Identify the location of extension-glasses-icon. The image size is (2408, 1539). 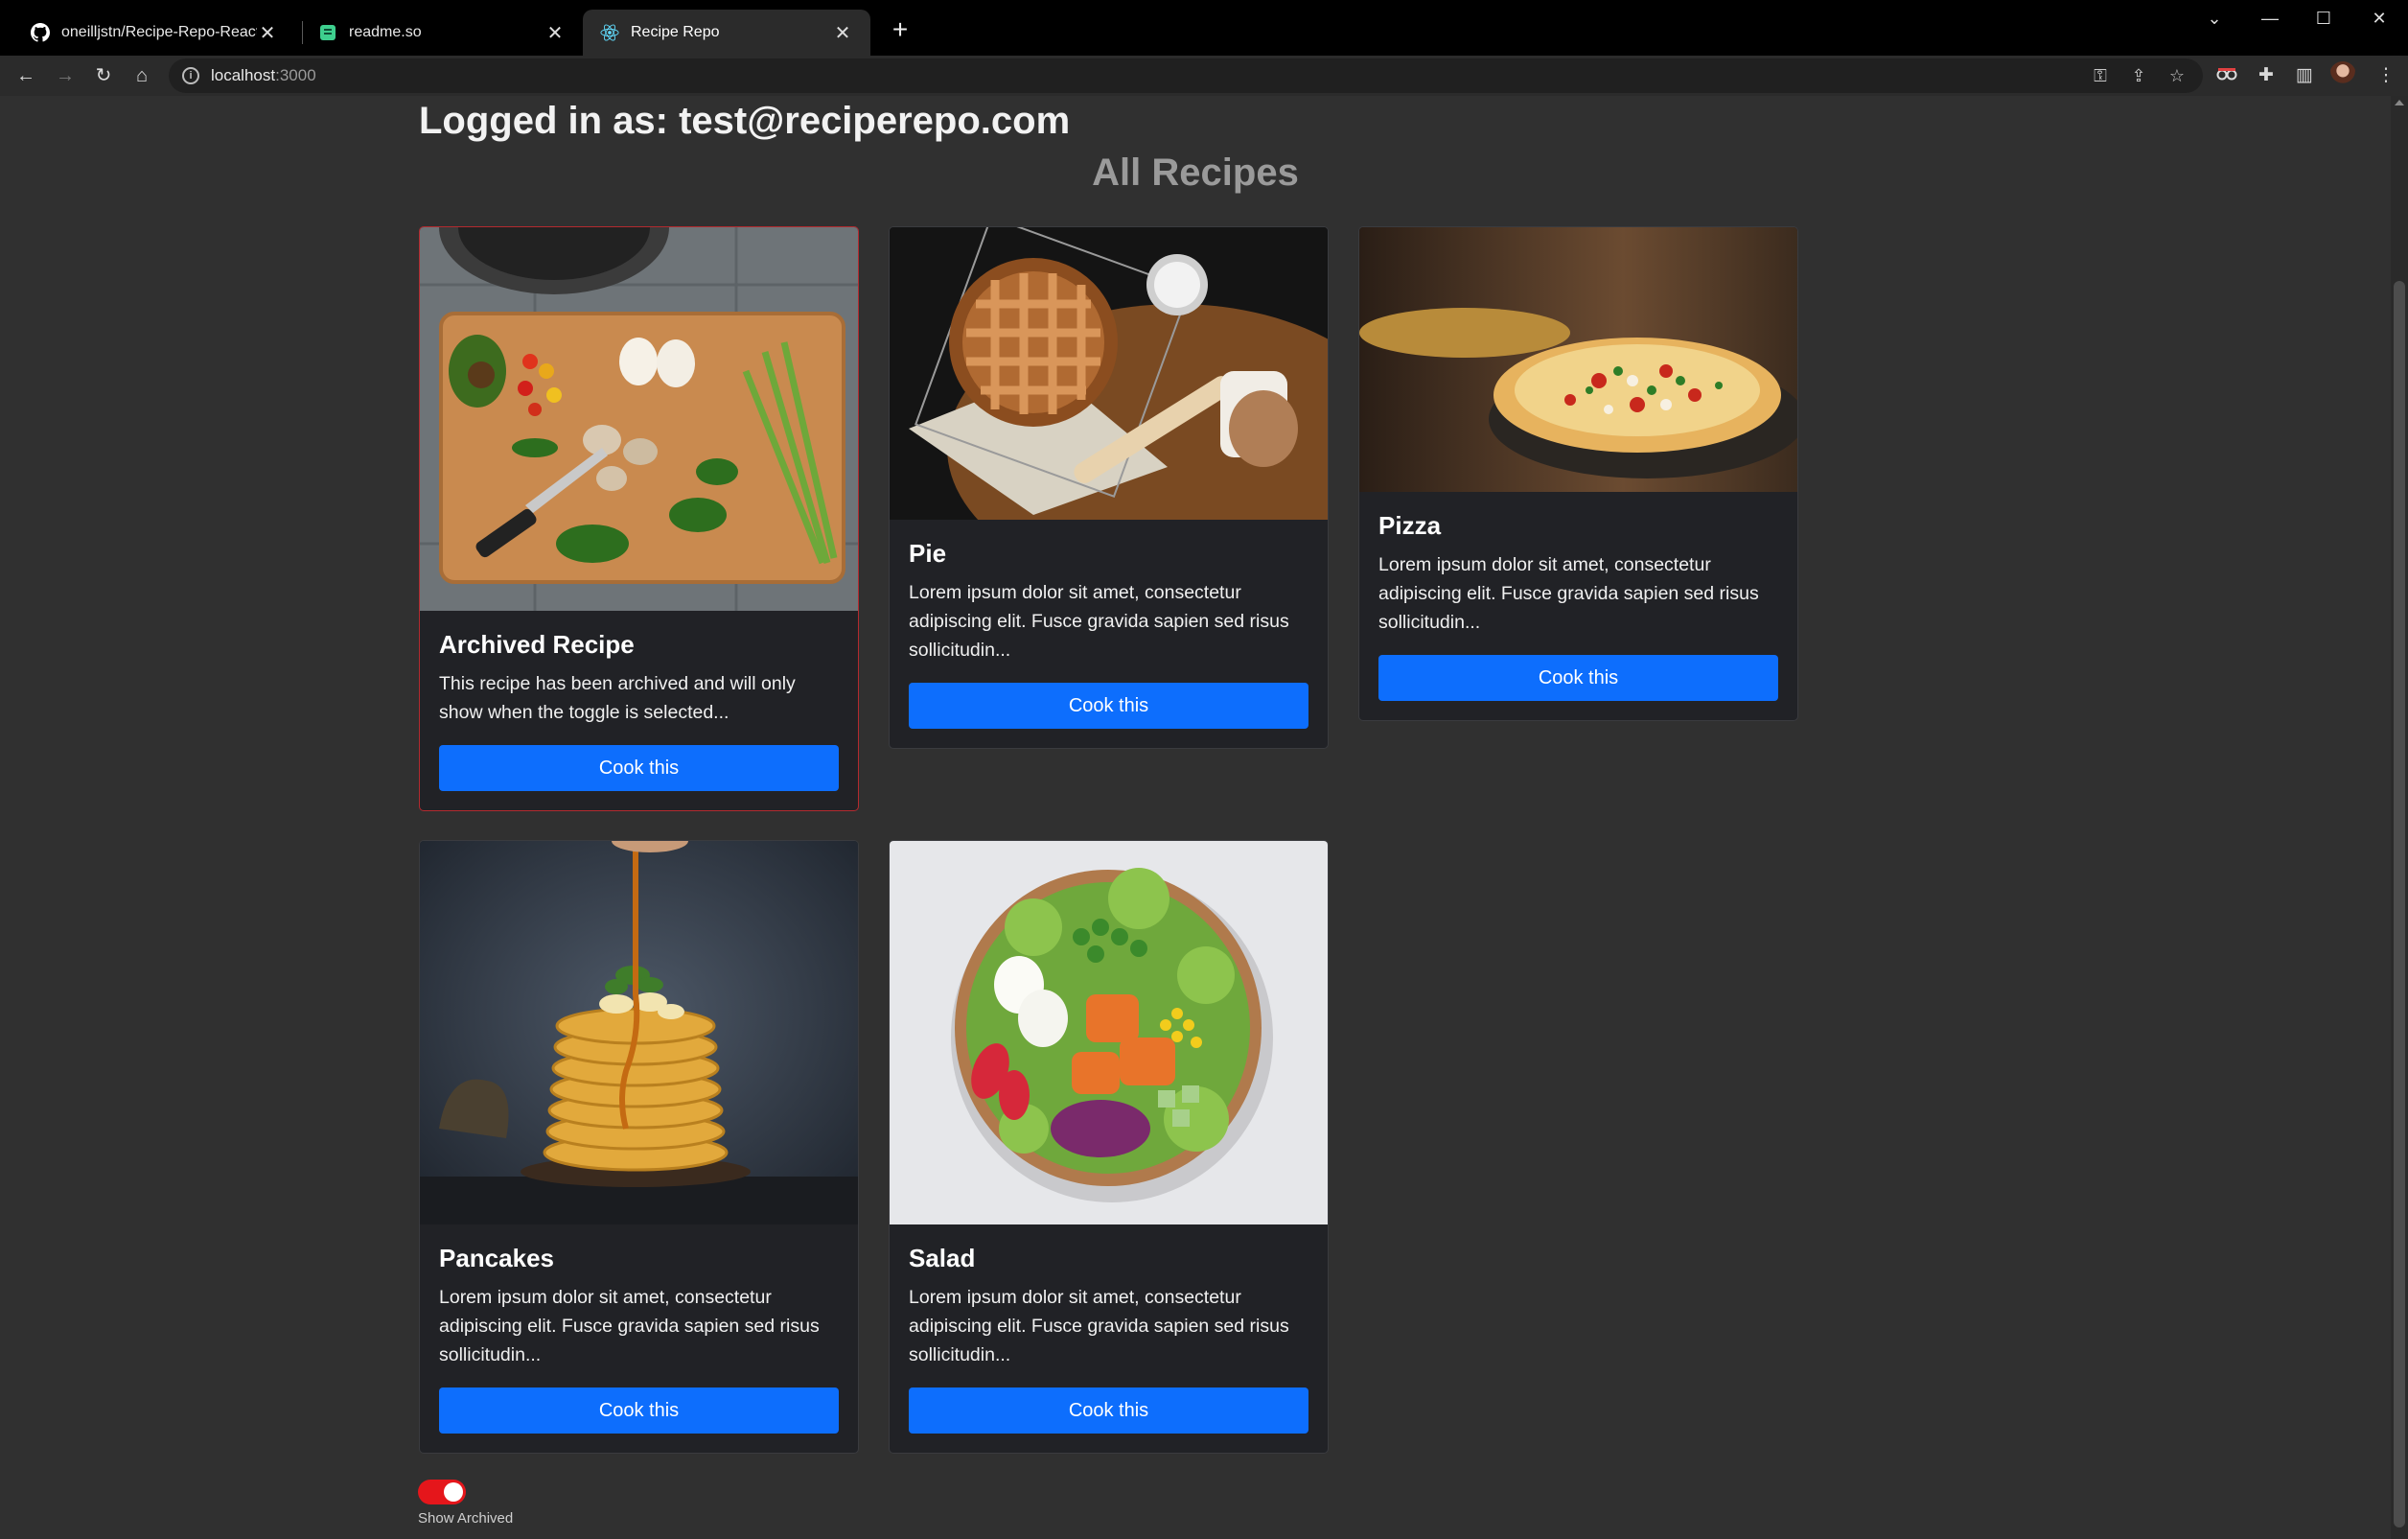
(2226, 75).